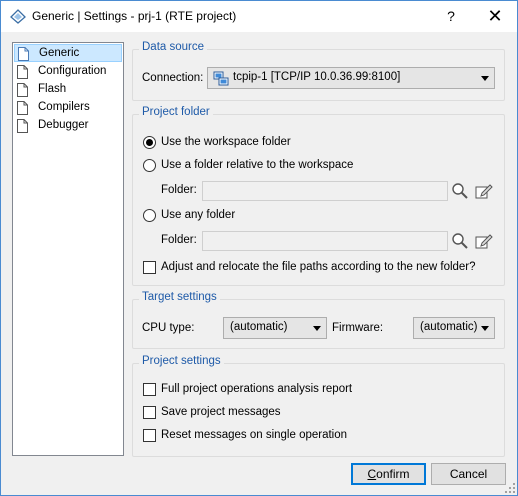  Describe the element at coordinates (179, 297) in the screenshot. I see `group-legend: Target settings` at that location.